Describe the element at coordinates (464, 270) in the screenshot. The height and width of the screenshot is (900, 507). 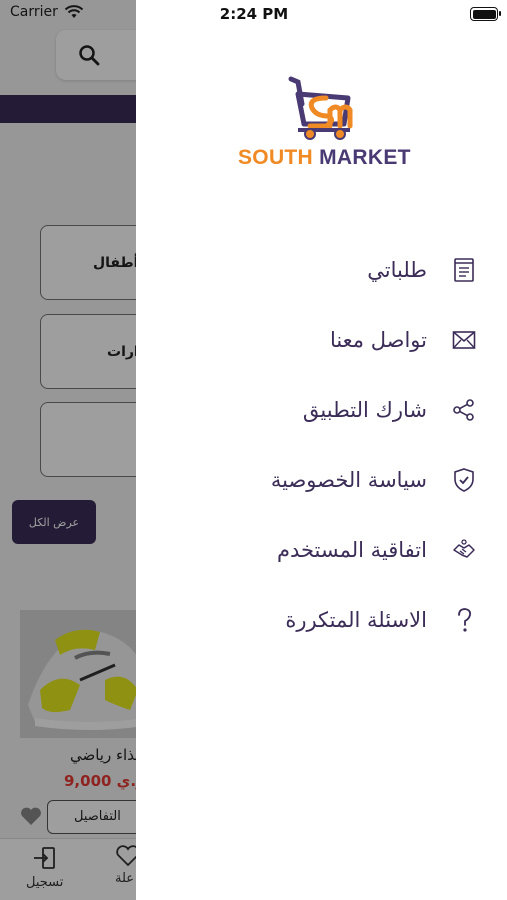
I see `receipt-icon` at that location.